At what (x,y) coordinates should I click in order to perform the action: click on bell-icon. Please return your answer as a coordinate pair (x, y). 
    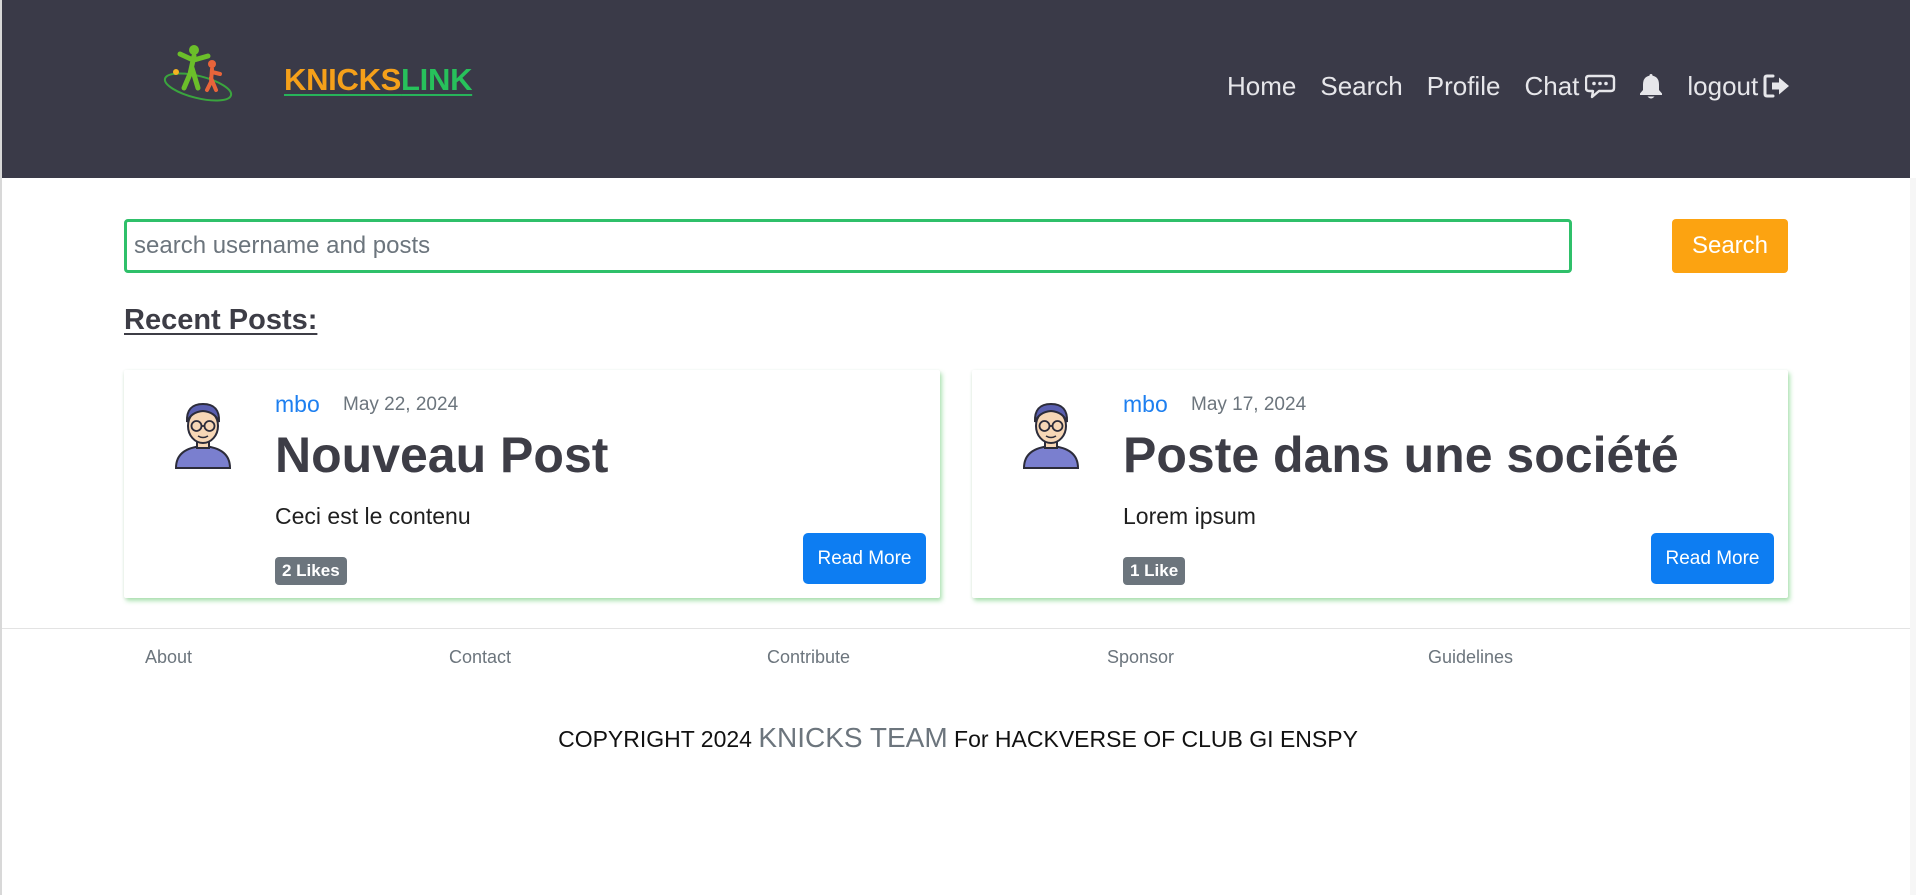
    Looking at the image, I should click on (1651, 86).